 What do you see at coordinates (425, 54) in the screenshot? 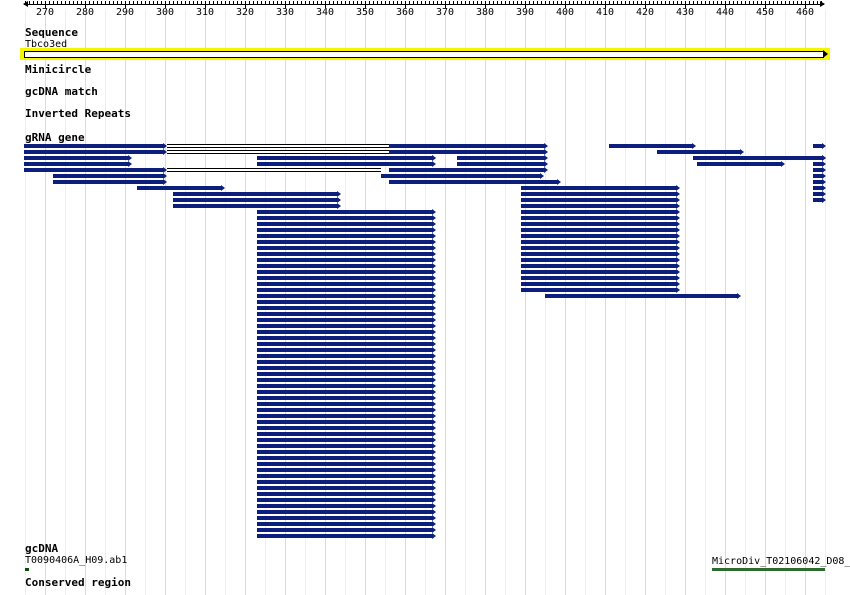
I see `sequence-feature` at bounding box center [425, 54].